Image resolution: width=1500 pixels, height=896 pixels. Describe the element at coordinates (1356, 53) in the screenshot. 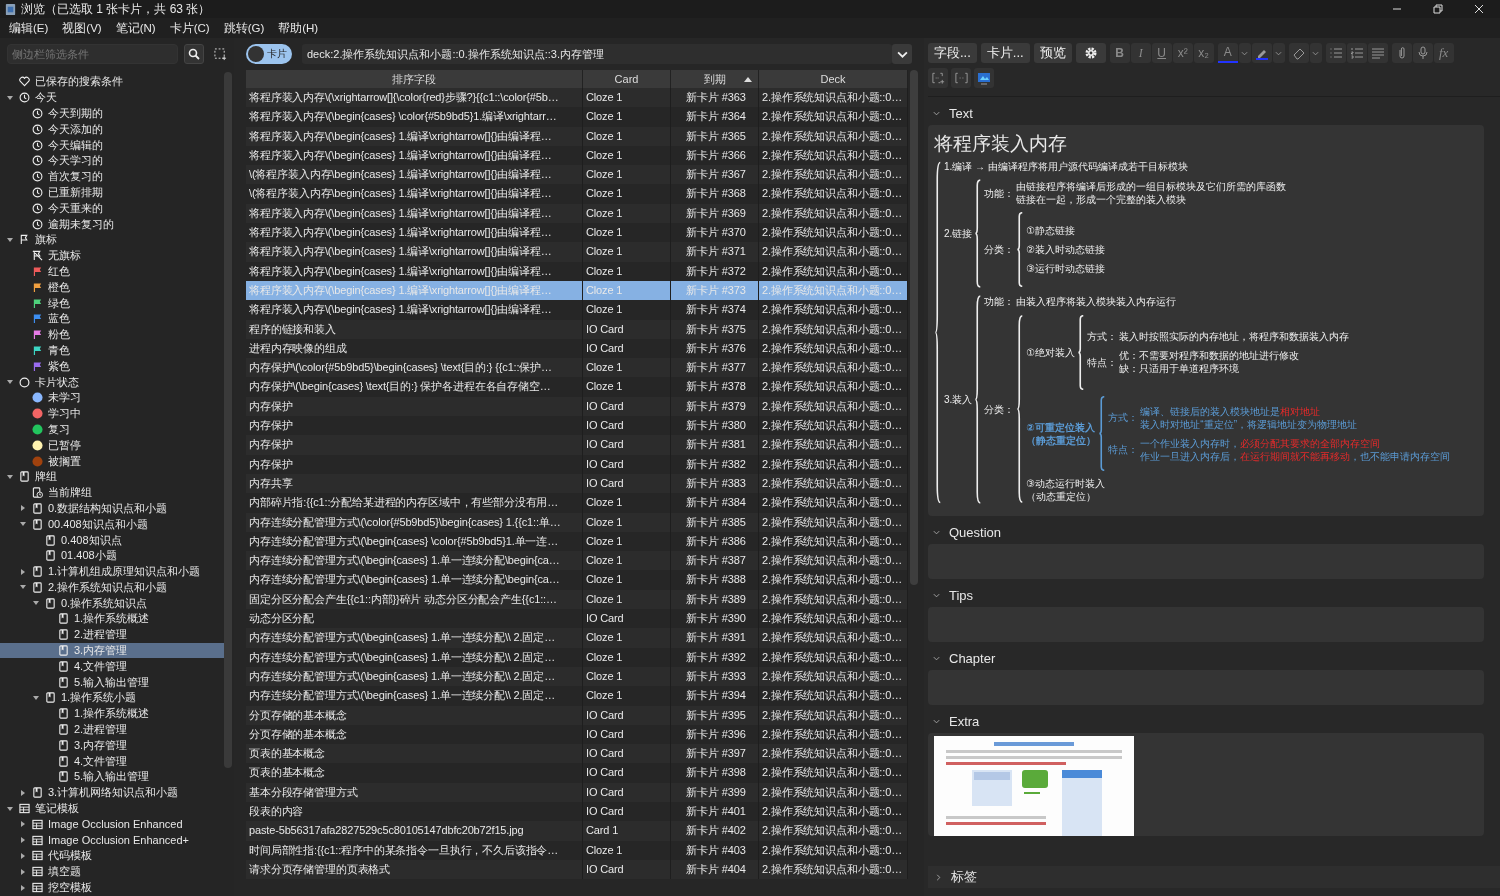

I see `numbered-list-button` at that location.